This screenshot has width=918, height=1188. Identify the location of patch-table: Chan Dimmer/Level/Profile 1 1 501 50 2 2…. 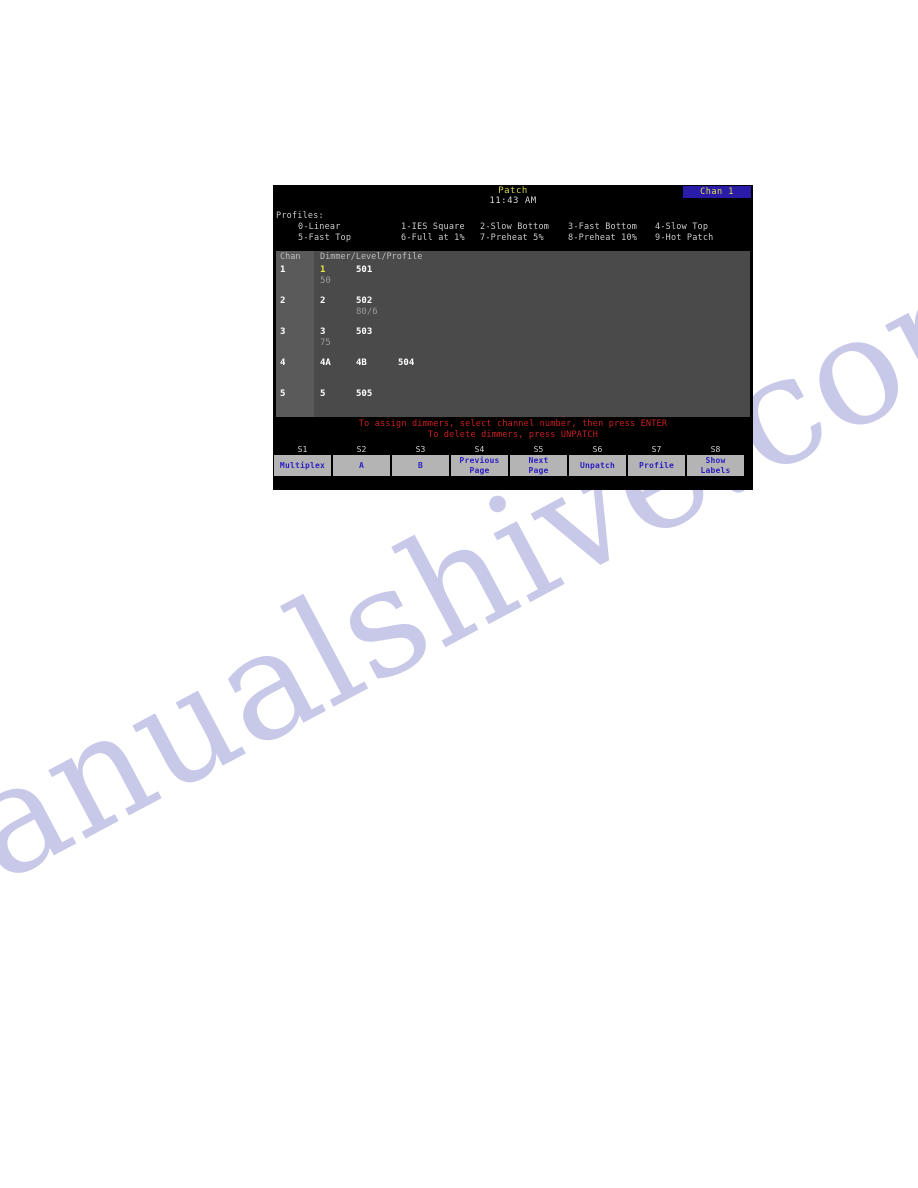
(513, 334).